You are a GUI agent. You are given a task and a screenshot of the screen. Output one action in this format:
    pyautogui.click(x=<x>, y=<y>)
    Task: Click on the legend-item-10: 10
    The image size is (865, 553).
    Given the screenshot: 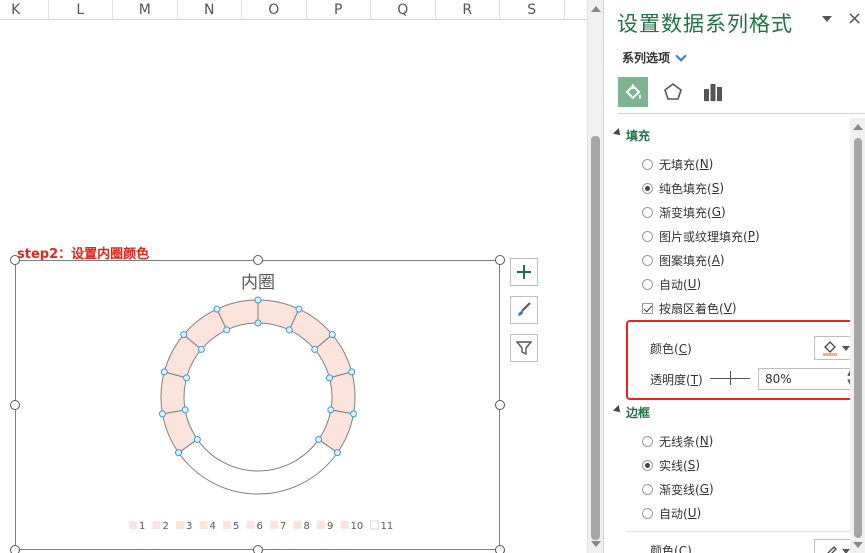 What is the action you would take?
    pyautogui.click(x=352, y=526)
    